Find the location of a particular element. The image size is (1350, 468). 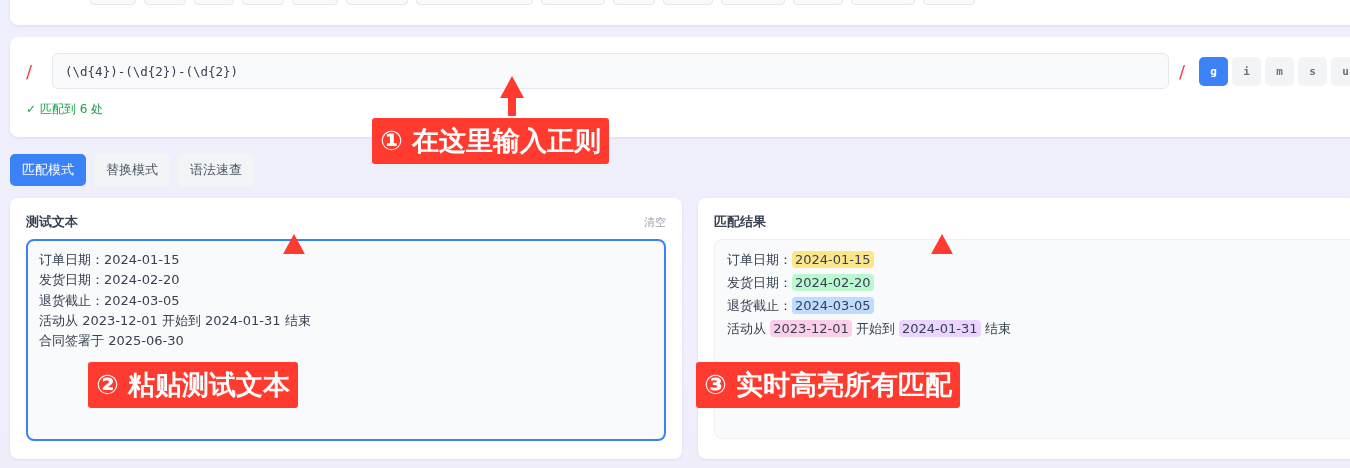

flag-toggle: g is located at coordinates (1213, 71).